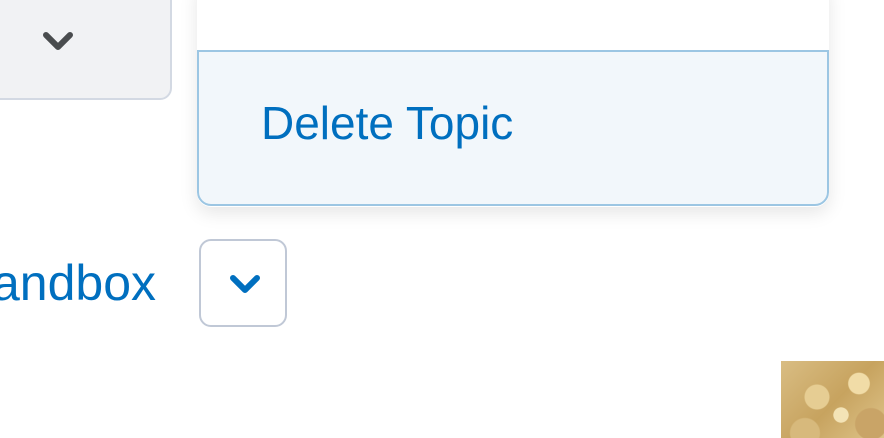 This screenshot has height=438, width=884. What do you see at coordinates (387, 123) in the screenshot?
I see `delete-topic-label: Delete Topic` at bounding box center [387, 123].